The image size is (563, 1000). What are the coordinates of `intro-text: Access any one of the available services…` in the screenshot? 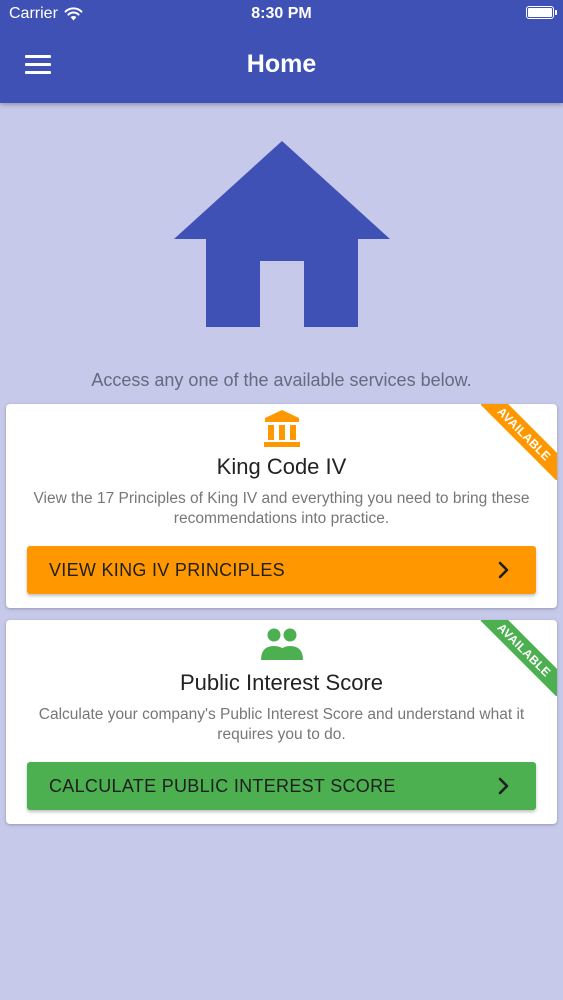 It's located at (281, 380).